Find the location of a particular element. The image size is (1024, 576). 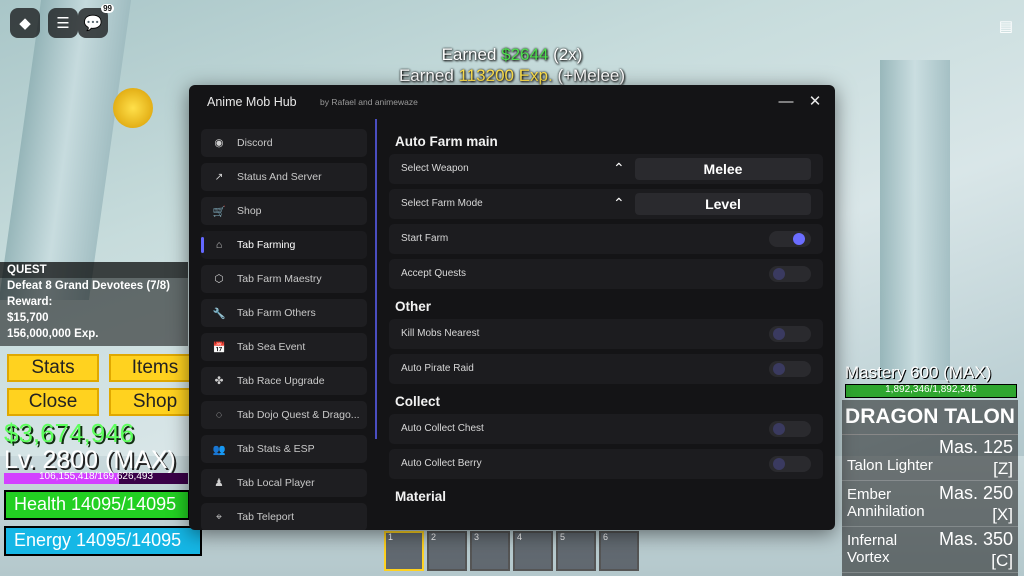

skill-x: Mas. 250 Ember Annihilation [X] is located at coordinates (930, 504).